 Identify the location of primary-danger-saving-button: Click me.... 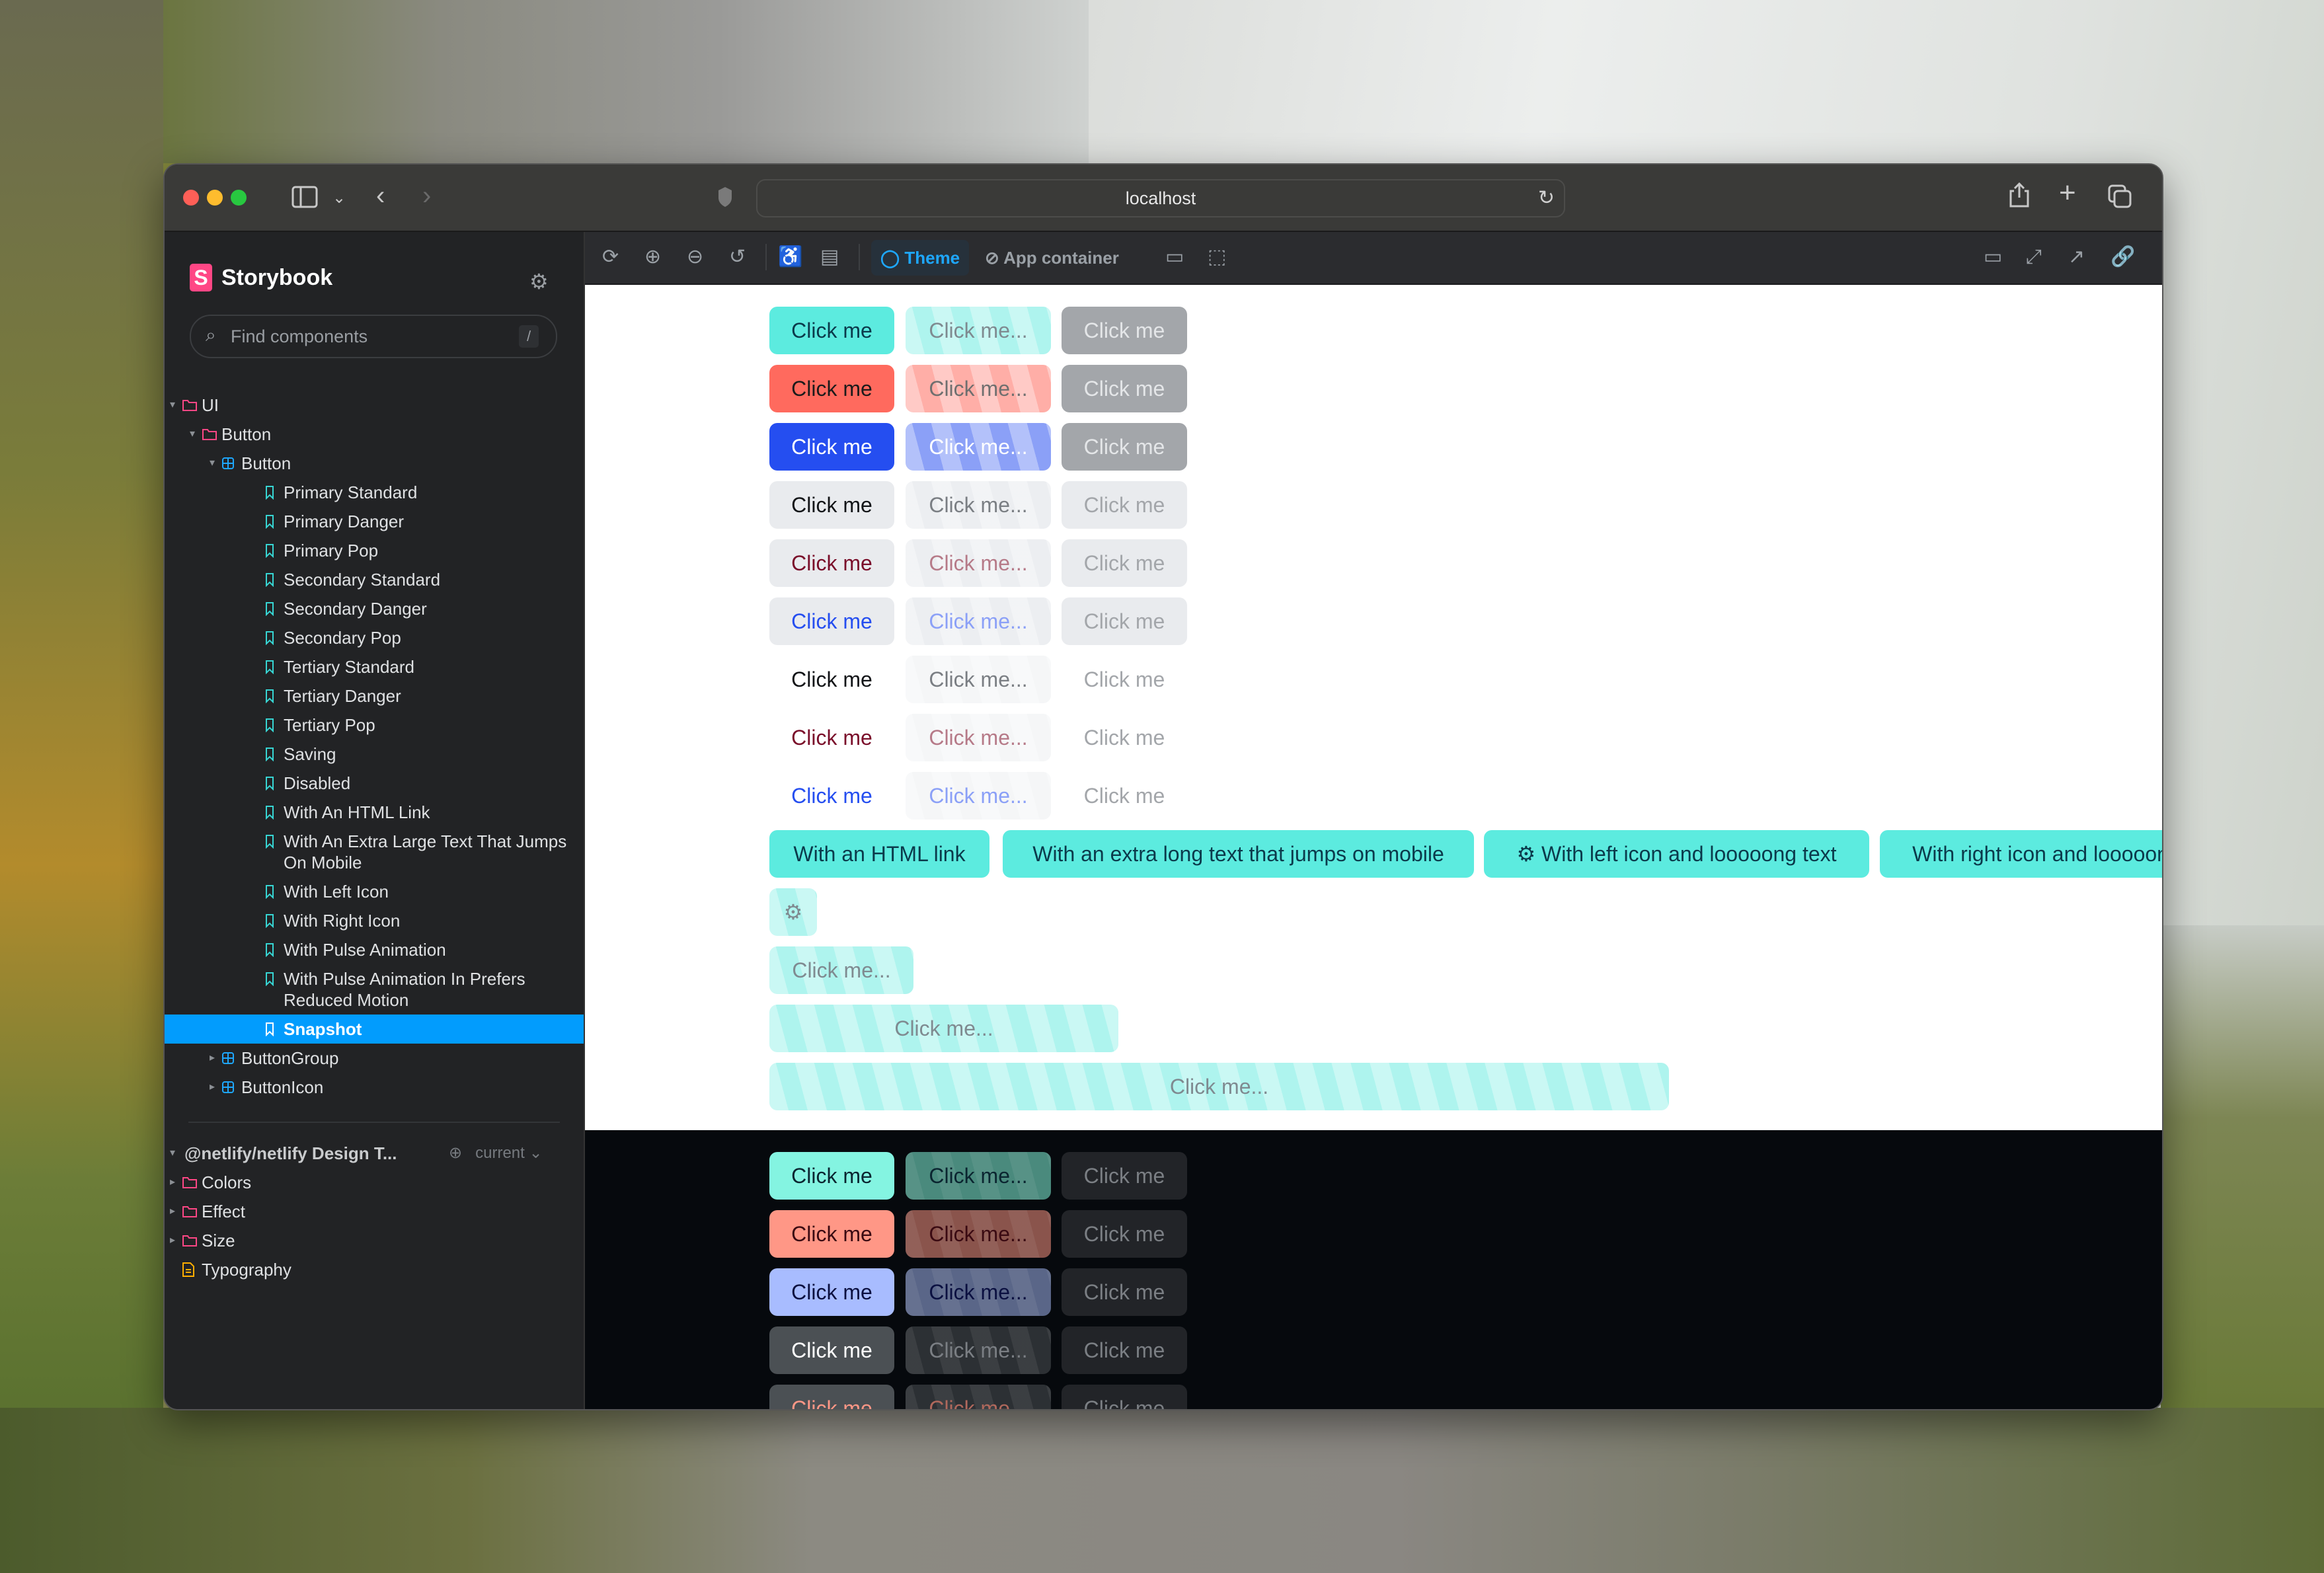
(979, 388).